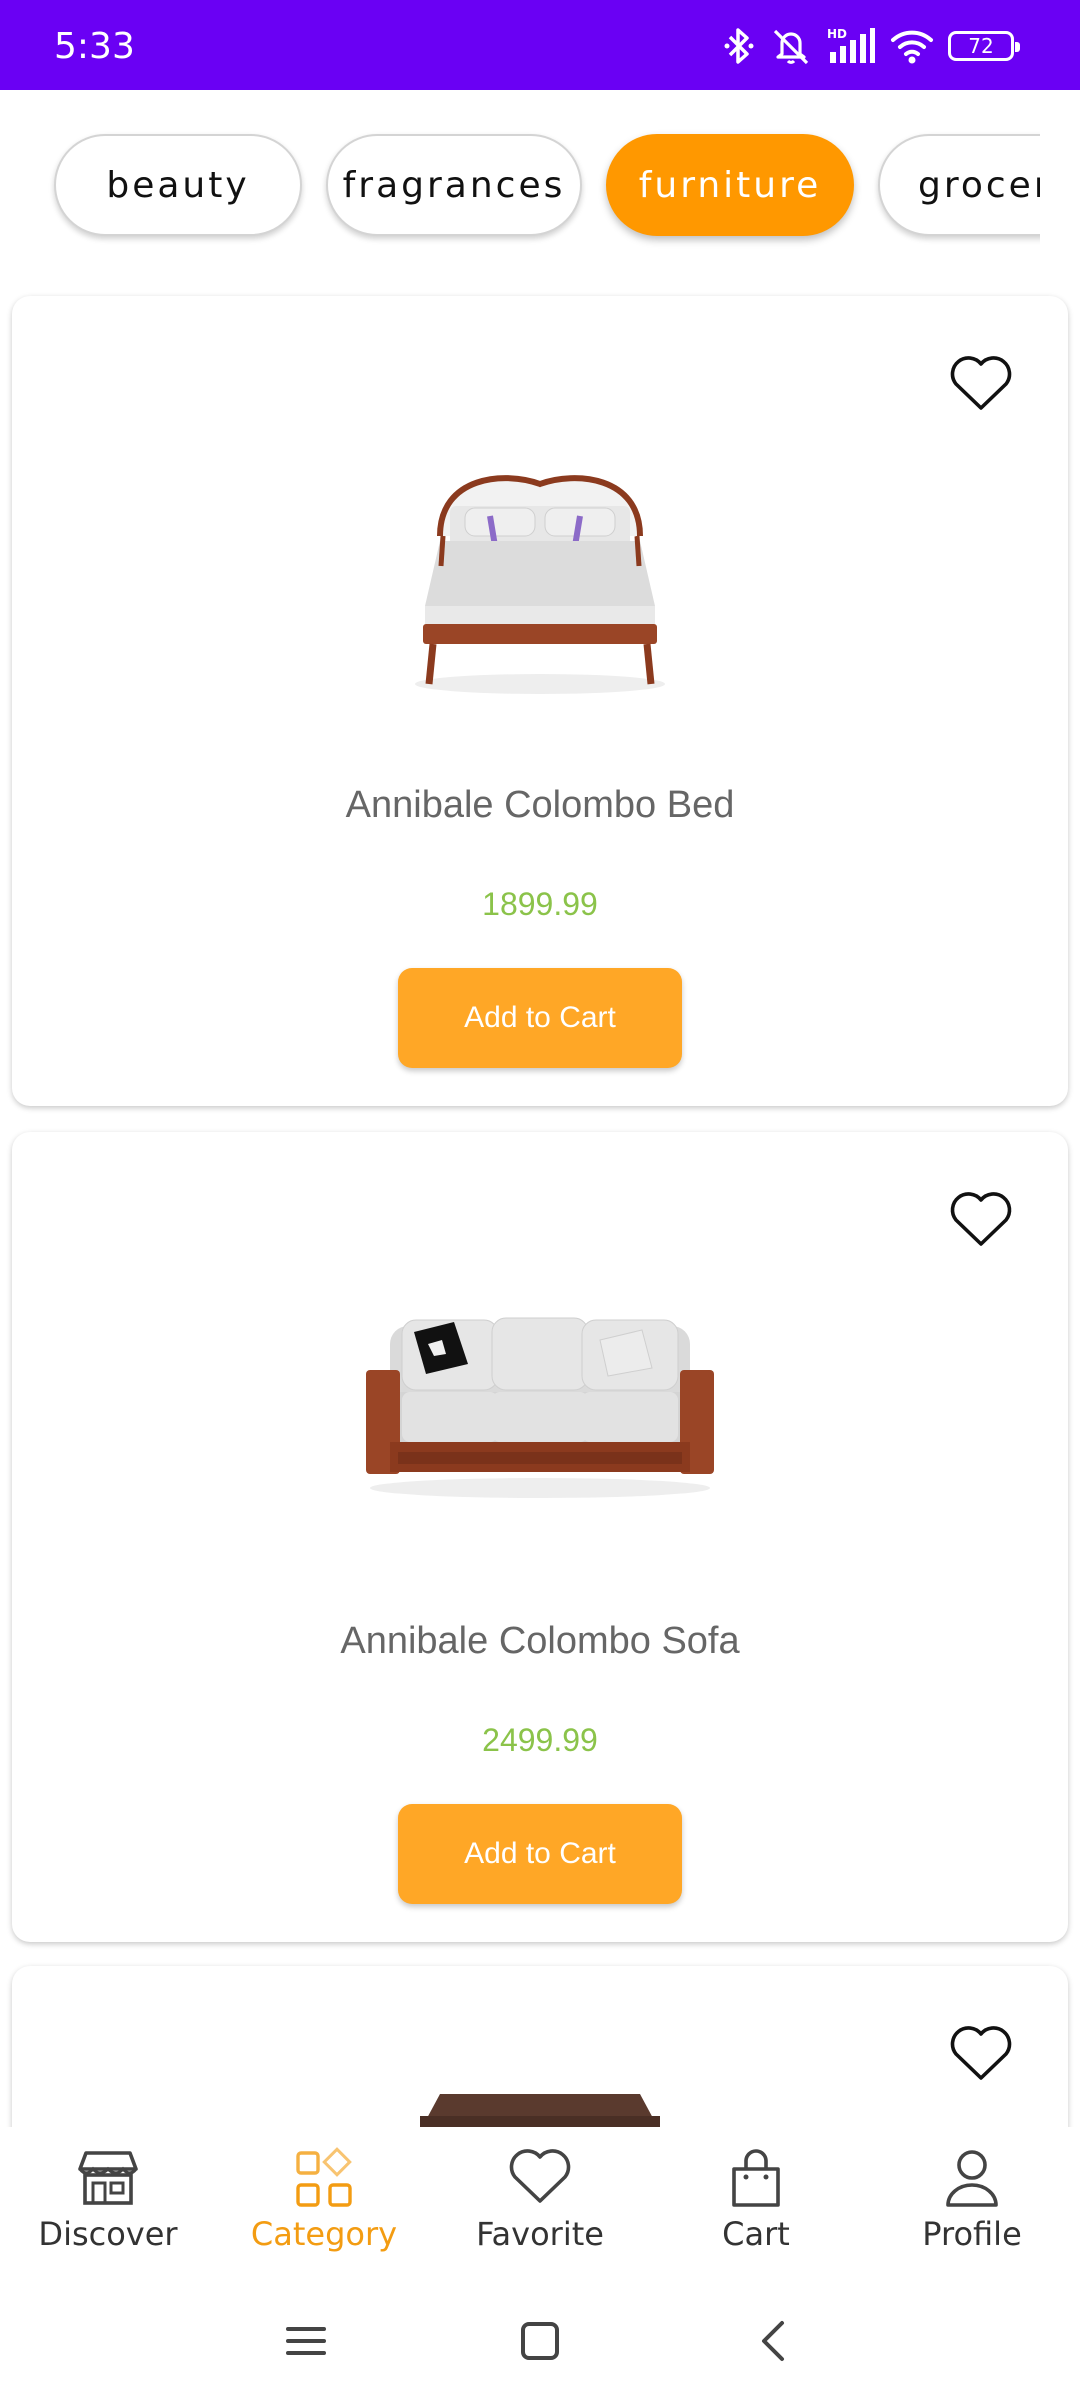 The height and width of the screenshot is (2400, 1080). I want to click on menu-icon, so click(306, 2341).